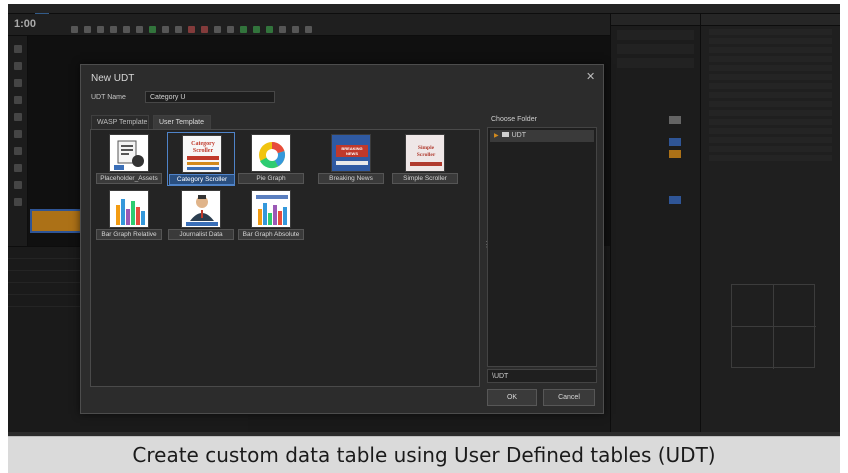  I want to click on cancel-button: Cancel, so click(569, 397).